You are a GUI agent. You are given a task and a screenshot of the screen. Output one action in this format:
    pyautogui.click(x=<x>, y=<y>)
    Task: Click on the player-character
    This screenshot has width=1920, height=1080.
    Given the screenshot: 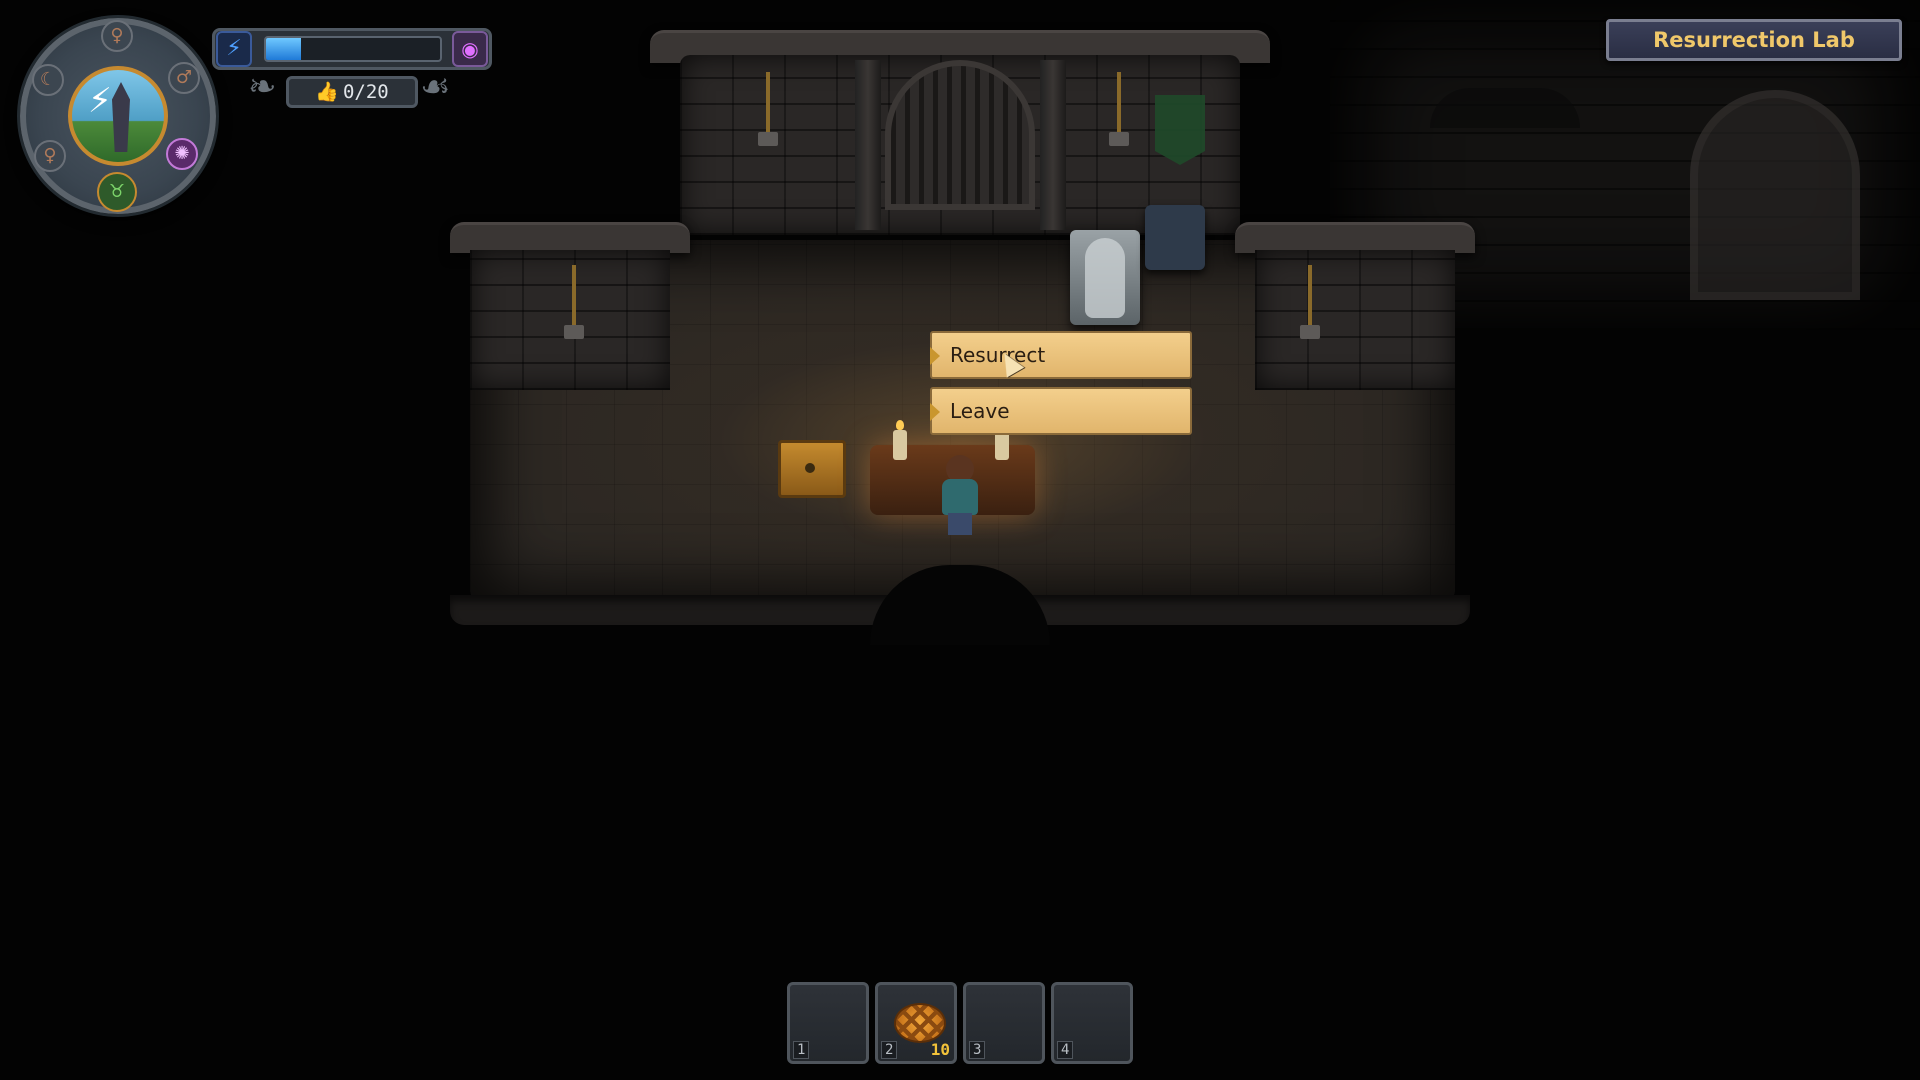 What is the action you would take?
    pyautogui.click(x=960, y=495)
    